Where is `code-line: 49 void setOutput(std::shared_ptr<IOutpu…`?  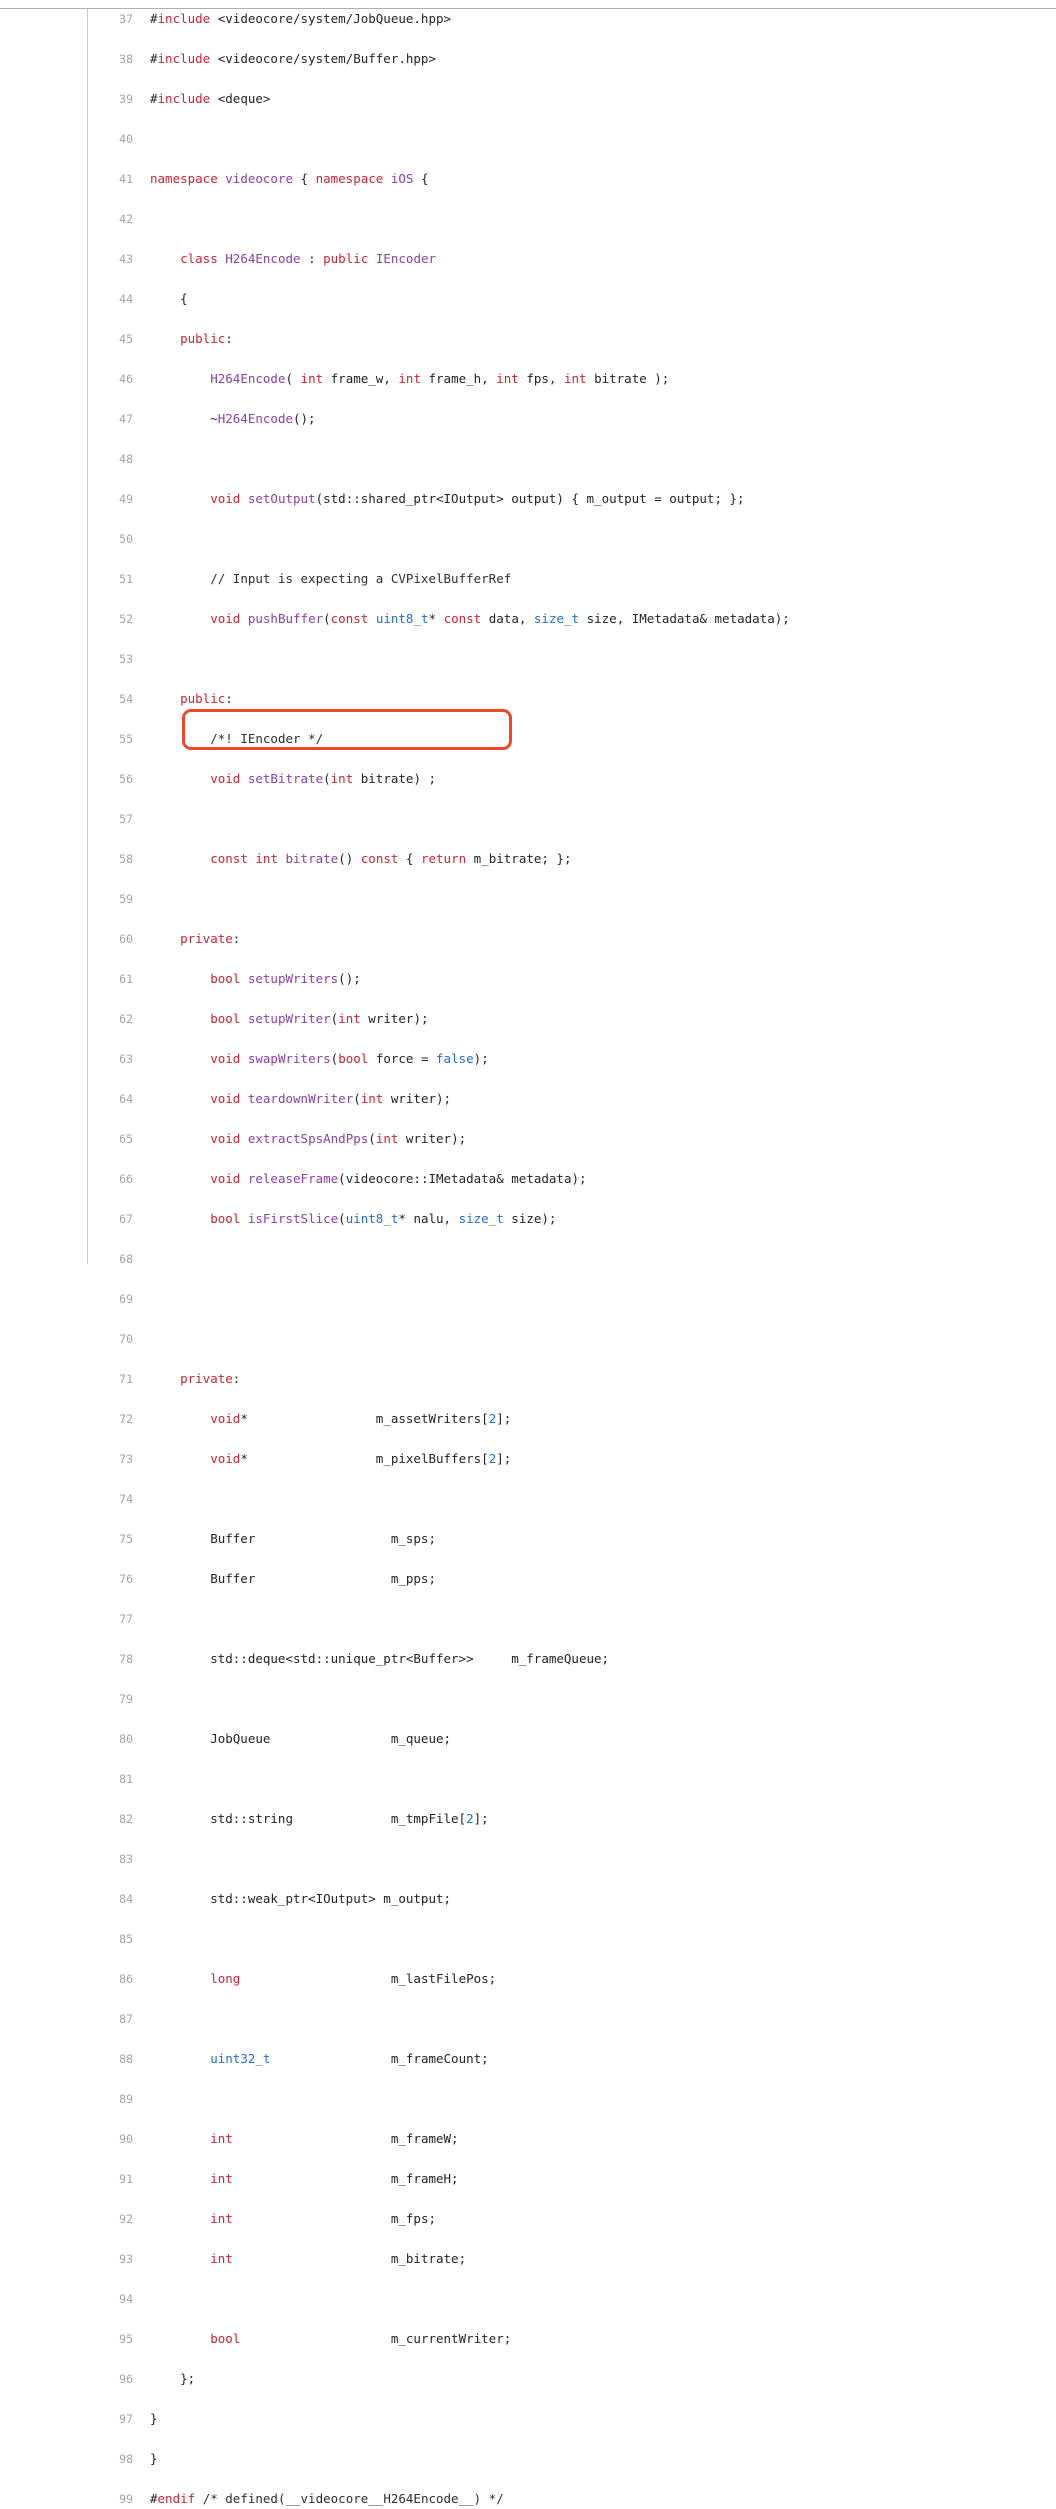 code-line: 49 void setOutput(std::shared_ptr<IOutpu… is located at coordinates (528, 499).